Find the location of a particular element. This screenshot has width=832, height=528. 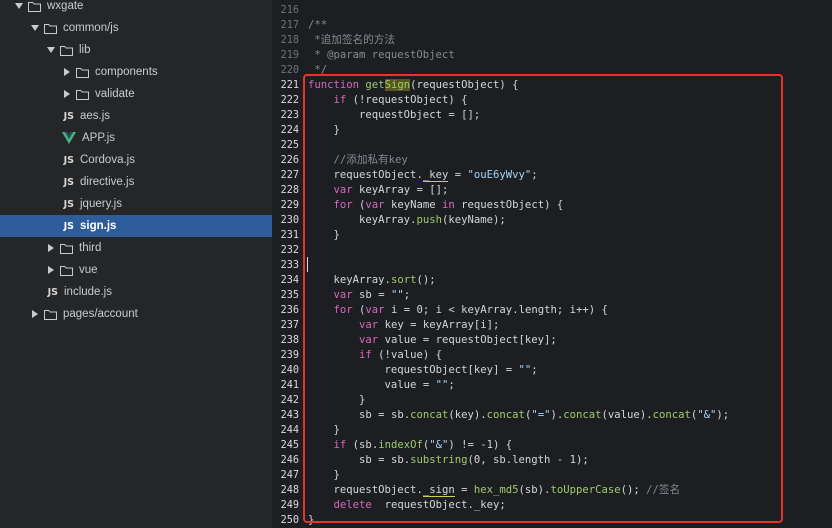

code-line: if (!requestObject) { is located at coordinates (388, 100).